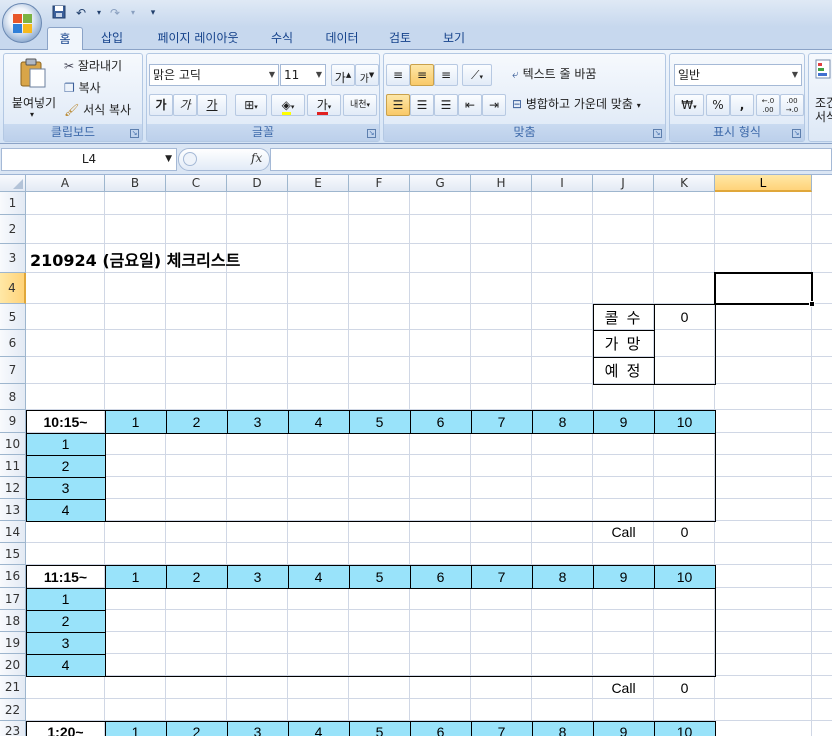 This screenshot has width=832, height=736. I want to click on item-label: 1, so click(65, 599).